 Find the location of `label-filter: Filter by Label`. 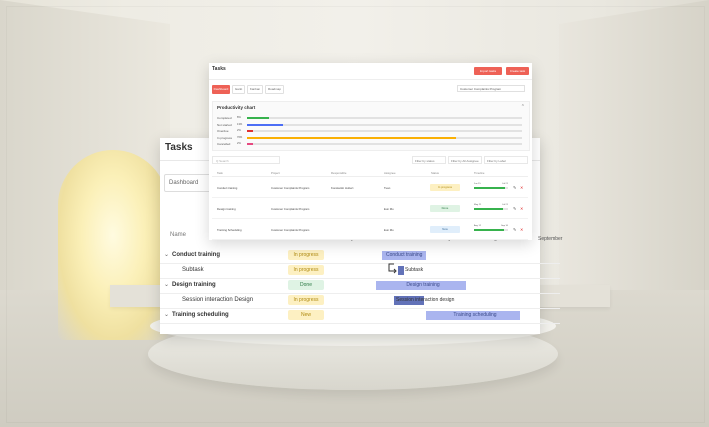

label-filter: Filter by Label is located at coordinates (506, 160).